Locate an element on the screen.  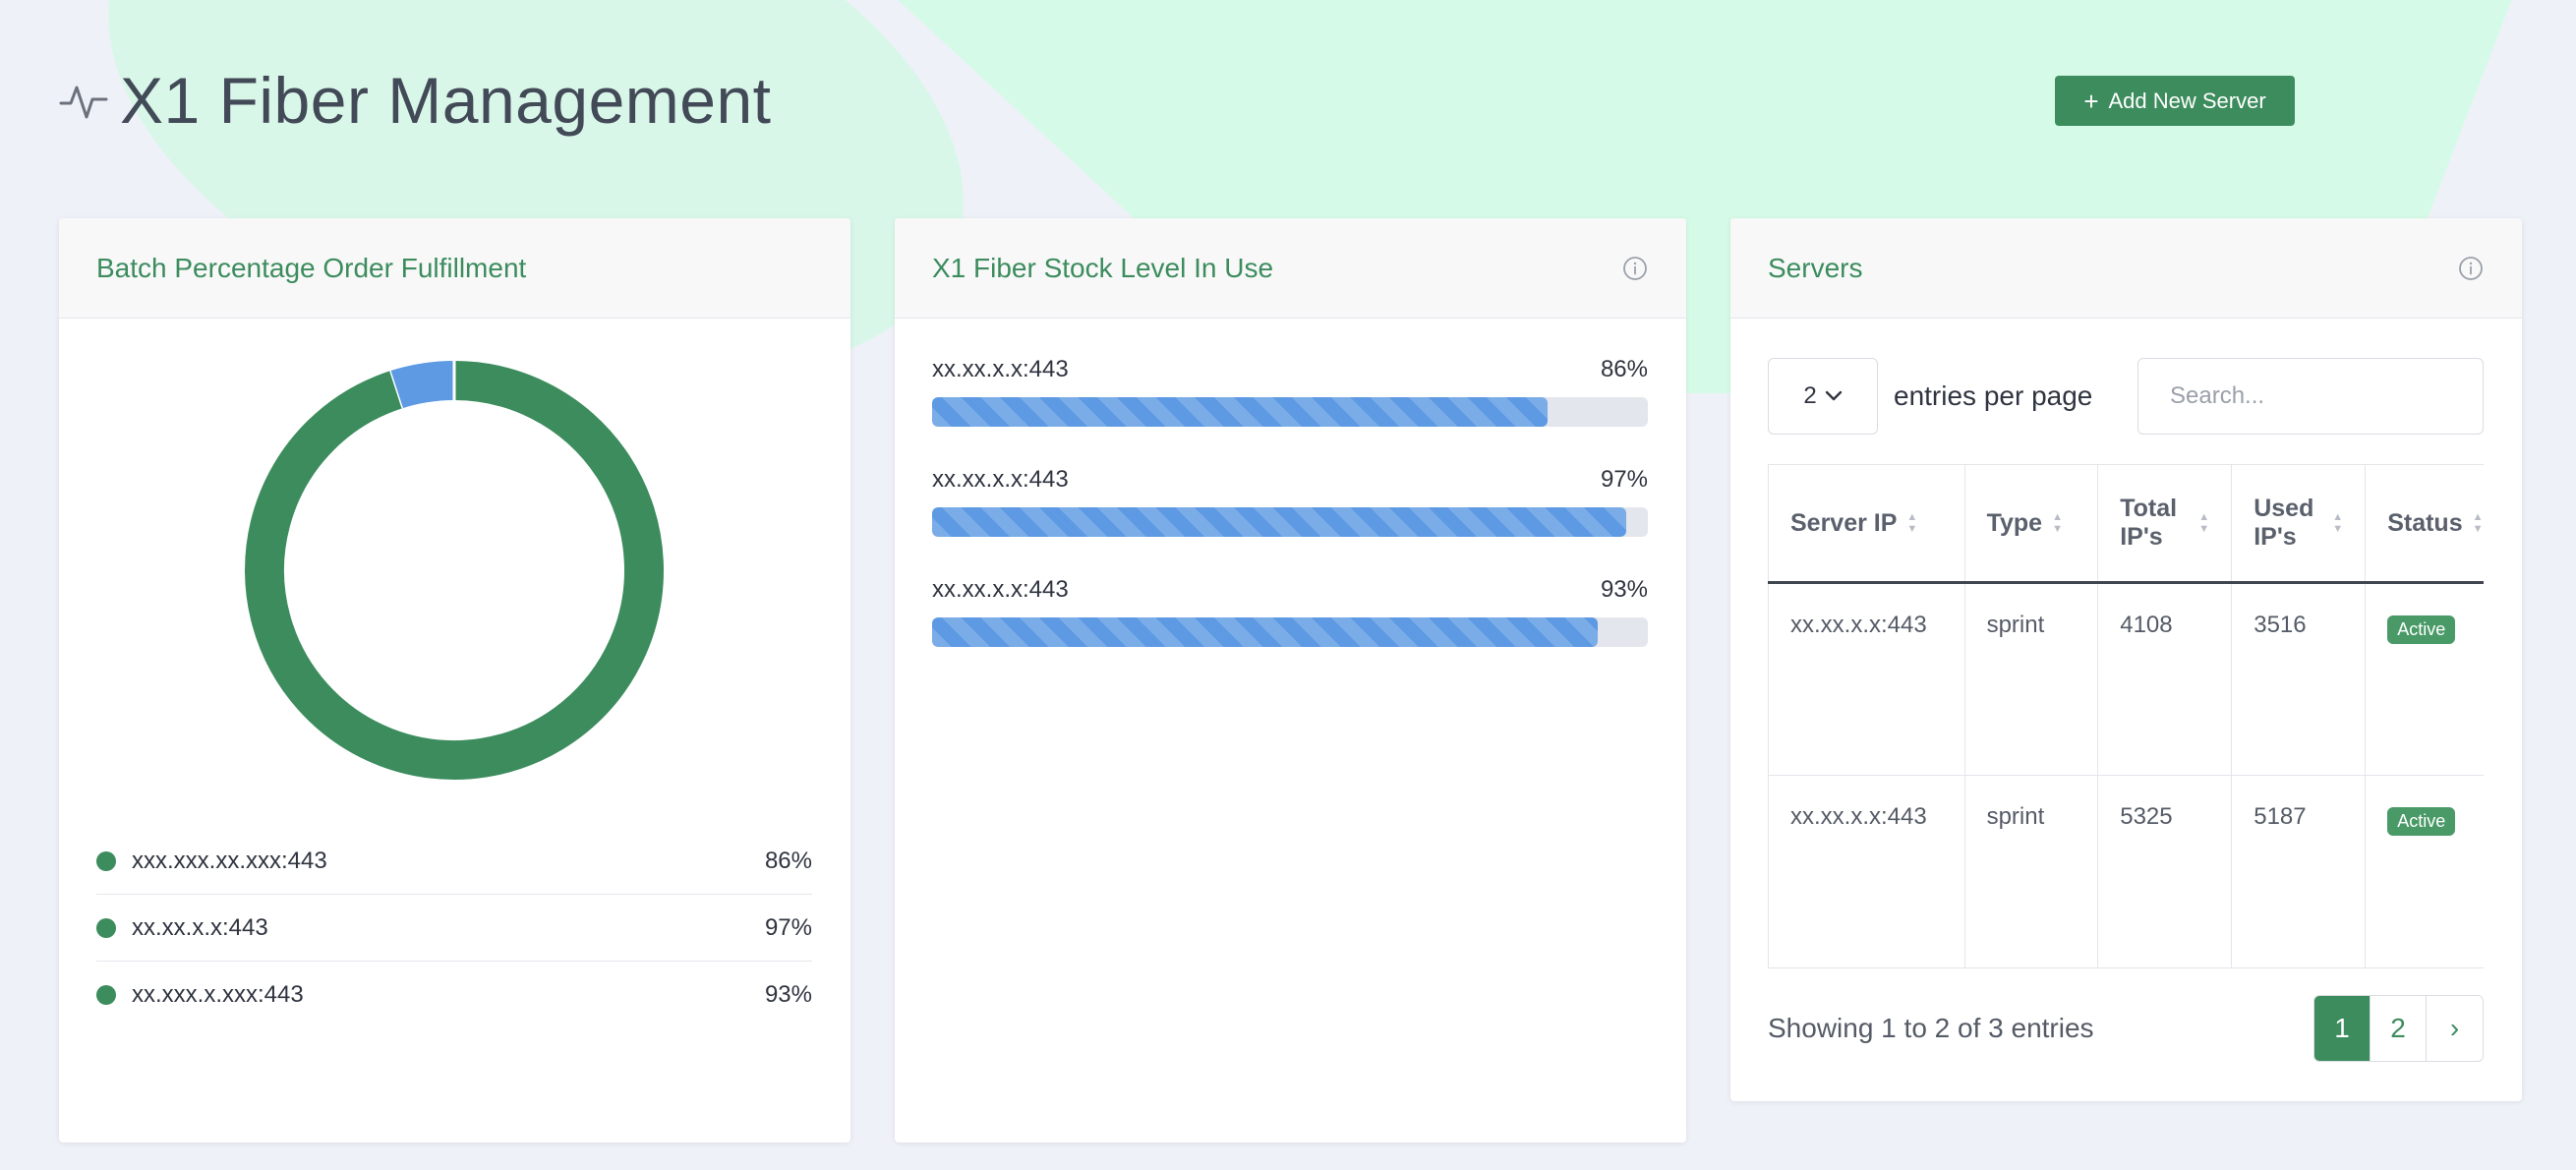
card-title: Batch Percentage Order Fulfillment is located at coordinates (311, 267).